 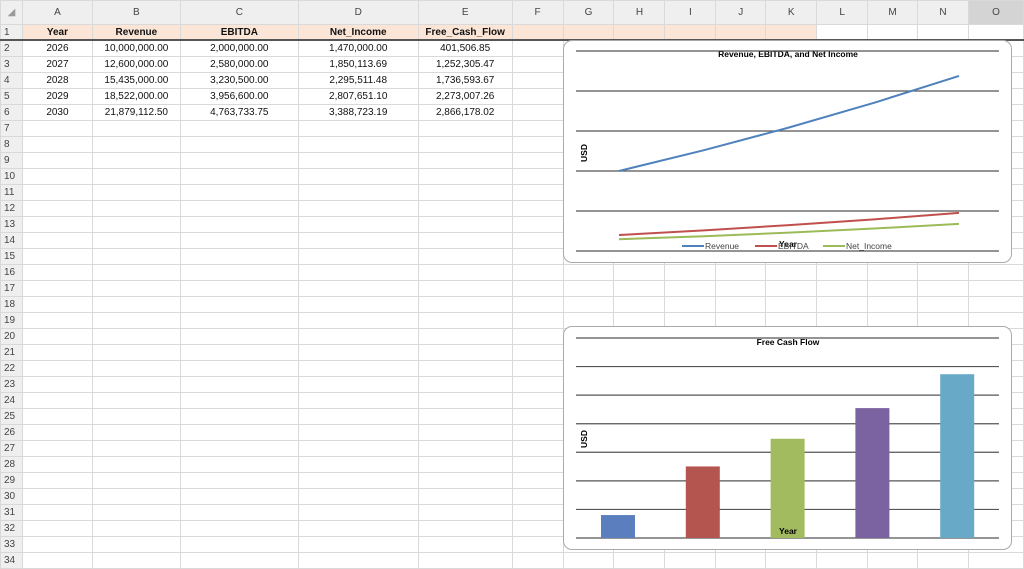 What do you see at coordinates (239, 336) in the screenshot?
I see `cell-C20` at bounding box center [239, 336].